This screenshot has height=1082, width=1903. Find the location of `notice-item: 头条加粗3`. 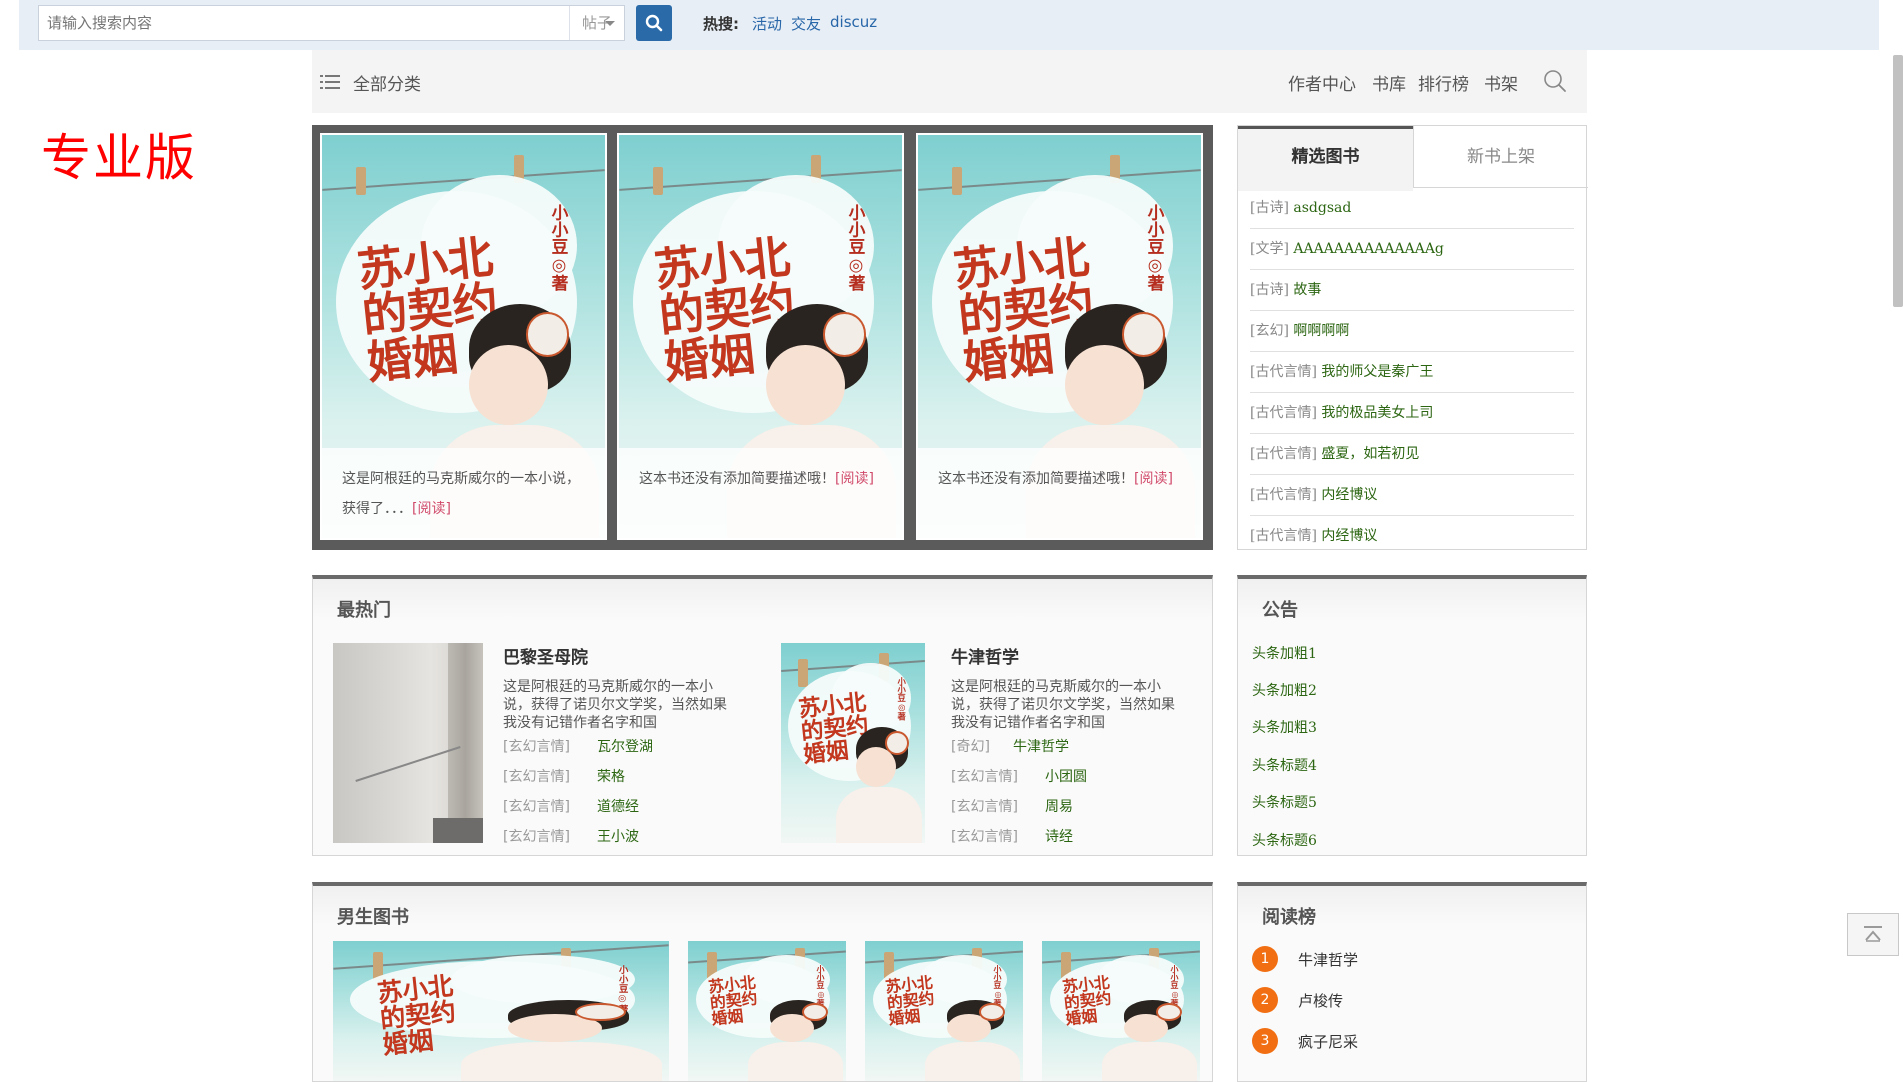

notice-item: 头条加粗3 is located at coordinates (1284, 727).